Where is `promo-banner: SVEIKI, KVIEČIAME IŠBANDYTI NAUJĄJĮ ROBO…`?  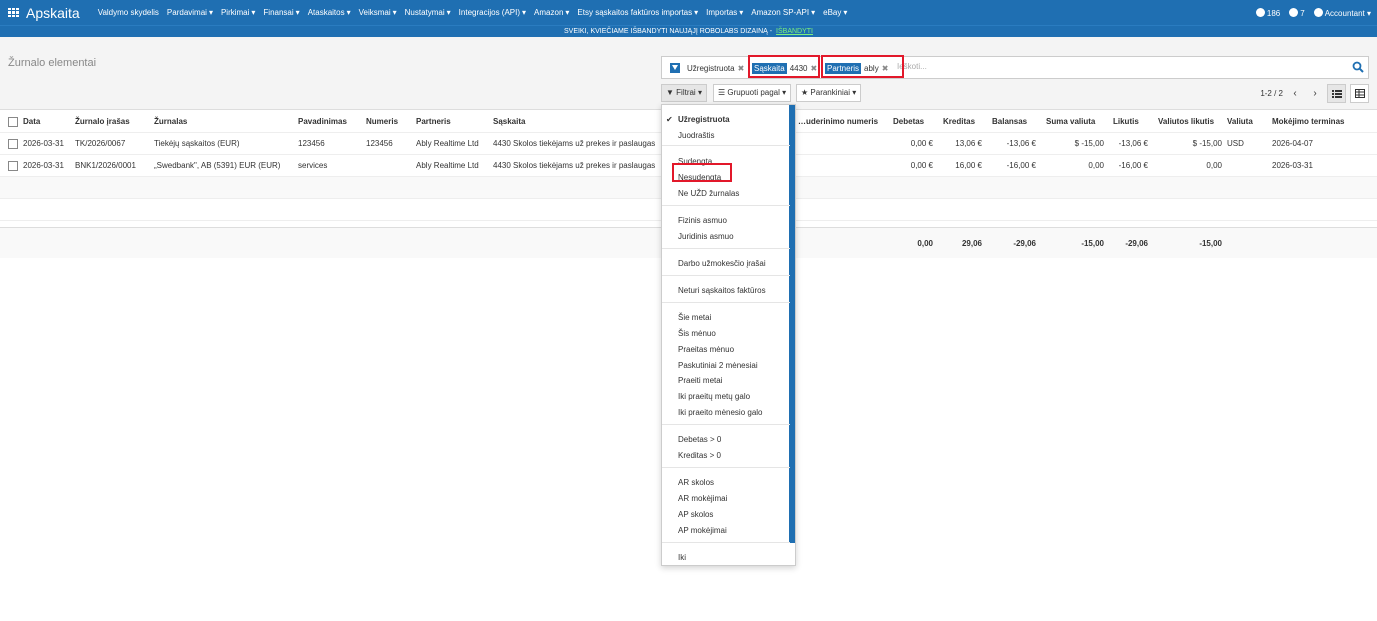
promo-banner: SVEIKI, KVIEČIAME IŠBANDYTI NAUJĄJĮ ROBO… is located at coordinates (688, 31).